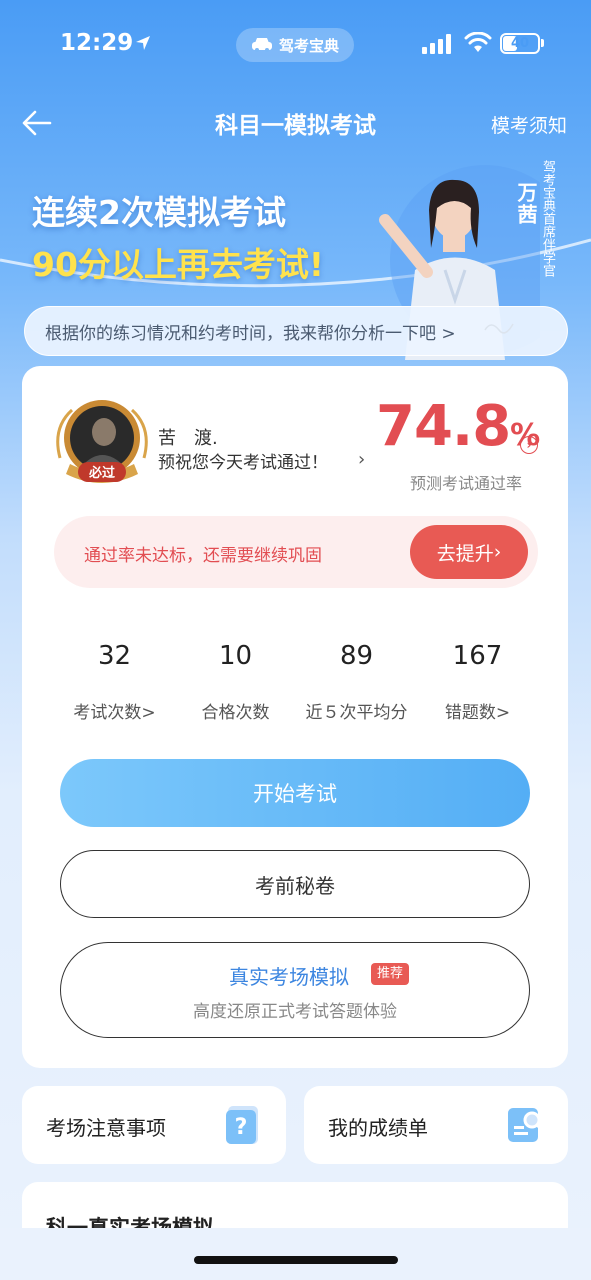 This screenshot has height=1280, width=591. What do you see at coordinates (547, 218) in the screenshot?
I see `presenter-title: 驾考宝典首席伴学官` at bounding box center [547, 218].